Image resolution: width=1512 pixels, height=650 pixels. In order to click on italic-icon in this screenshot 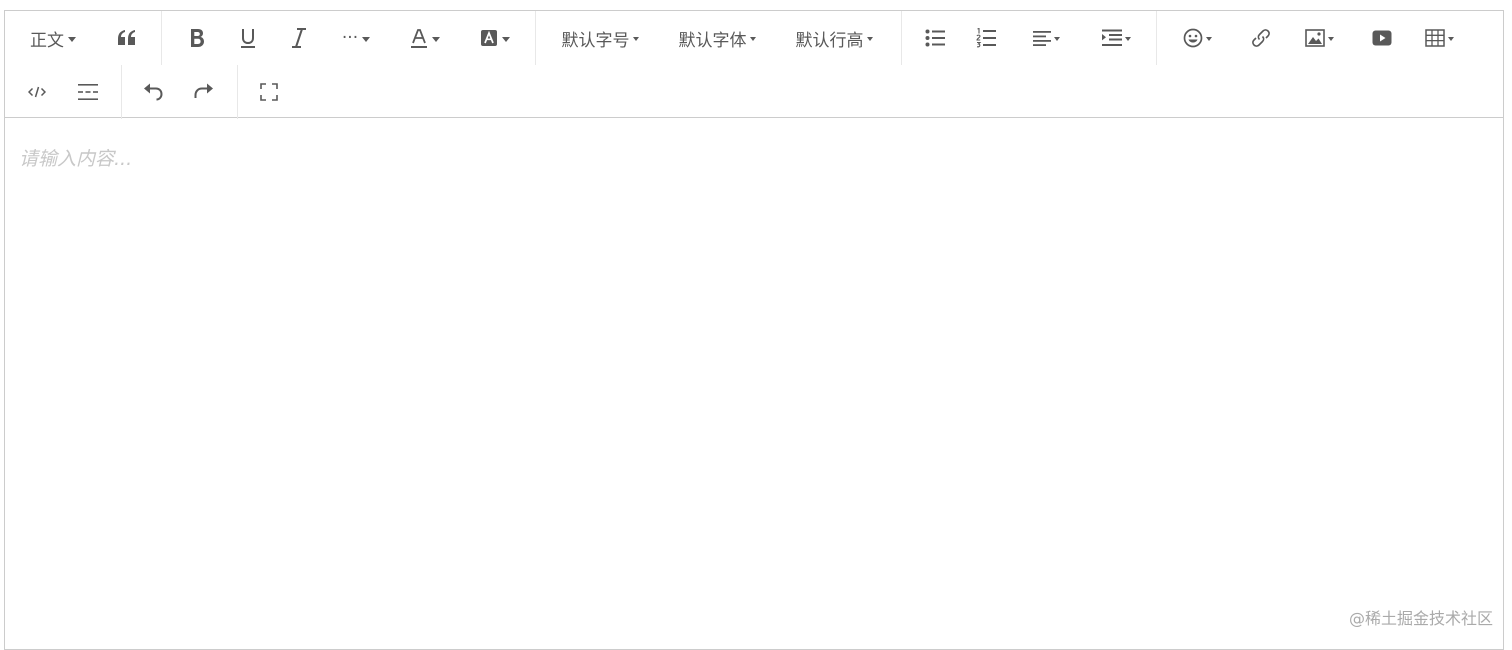, I will do `click(299, 38)`.